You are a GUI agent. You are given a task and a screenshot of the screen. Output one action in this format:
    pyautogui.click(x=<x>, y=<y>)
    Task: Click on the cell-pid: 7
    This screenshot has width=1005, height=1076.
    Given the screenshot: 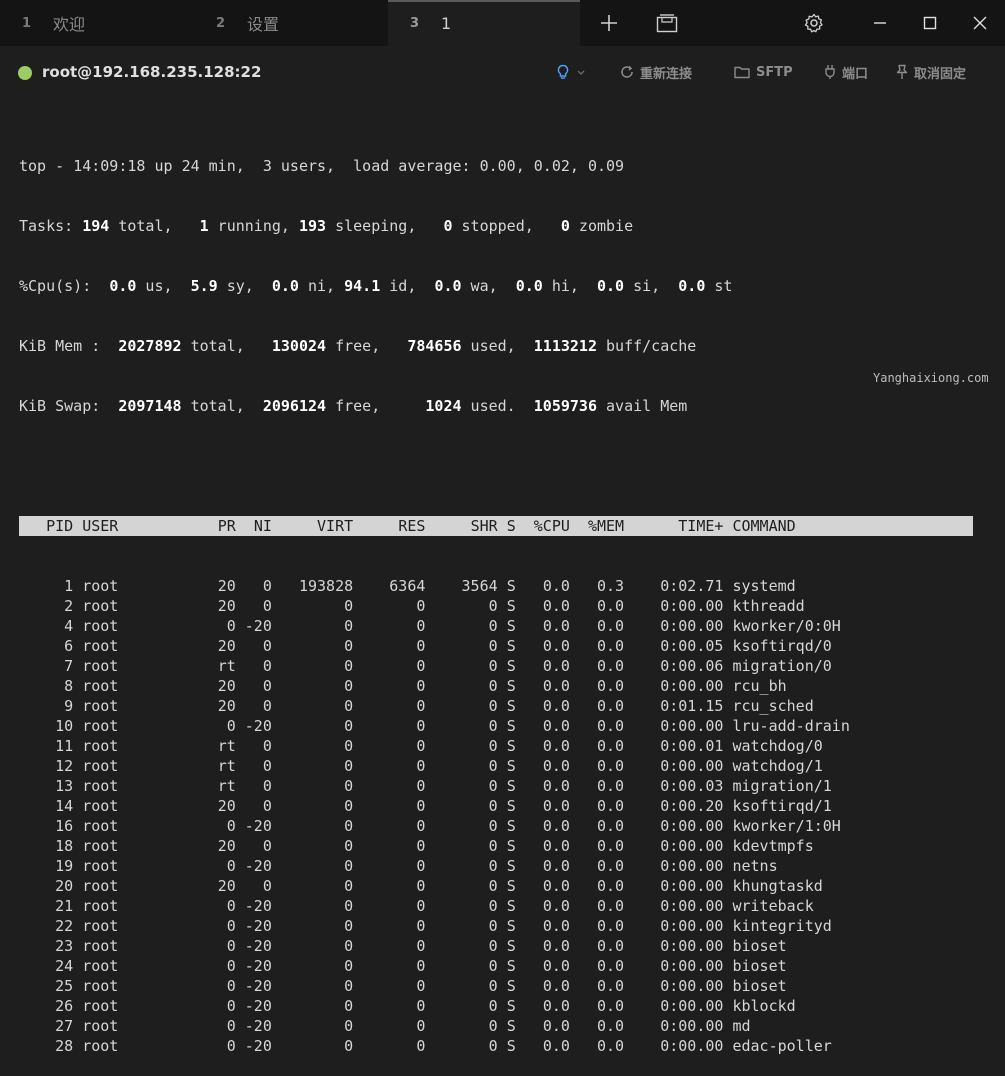 What is the action you would take?
    pyautogui.click(x=69, y=666)
    